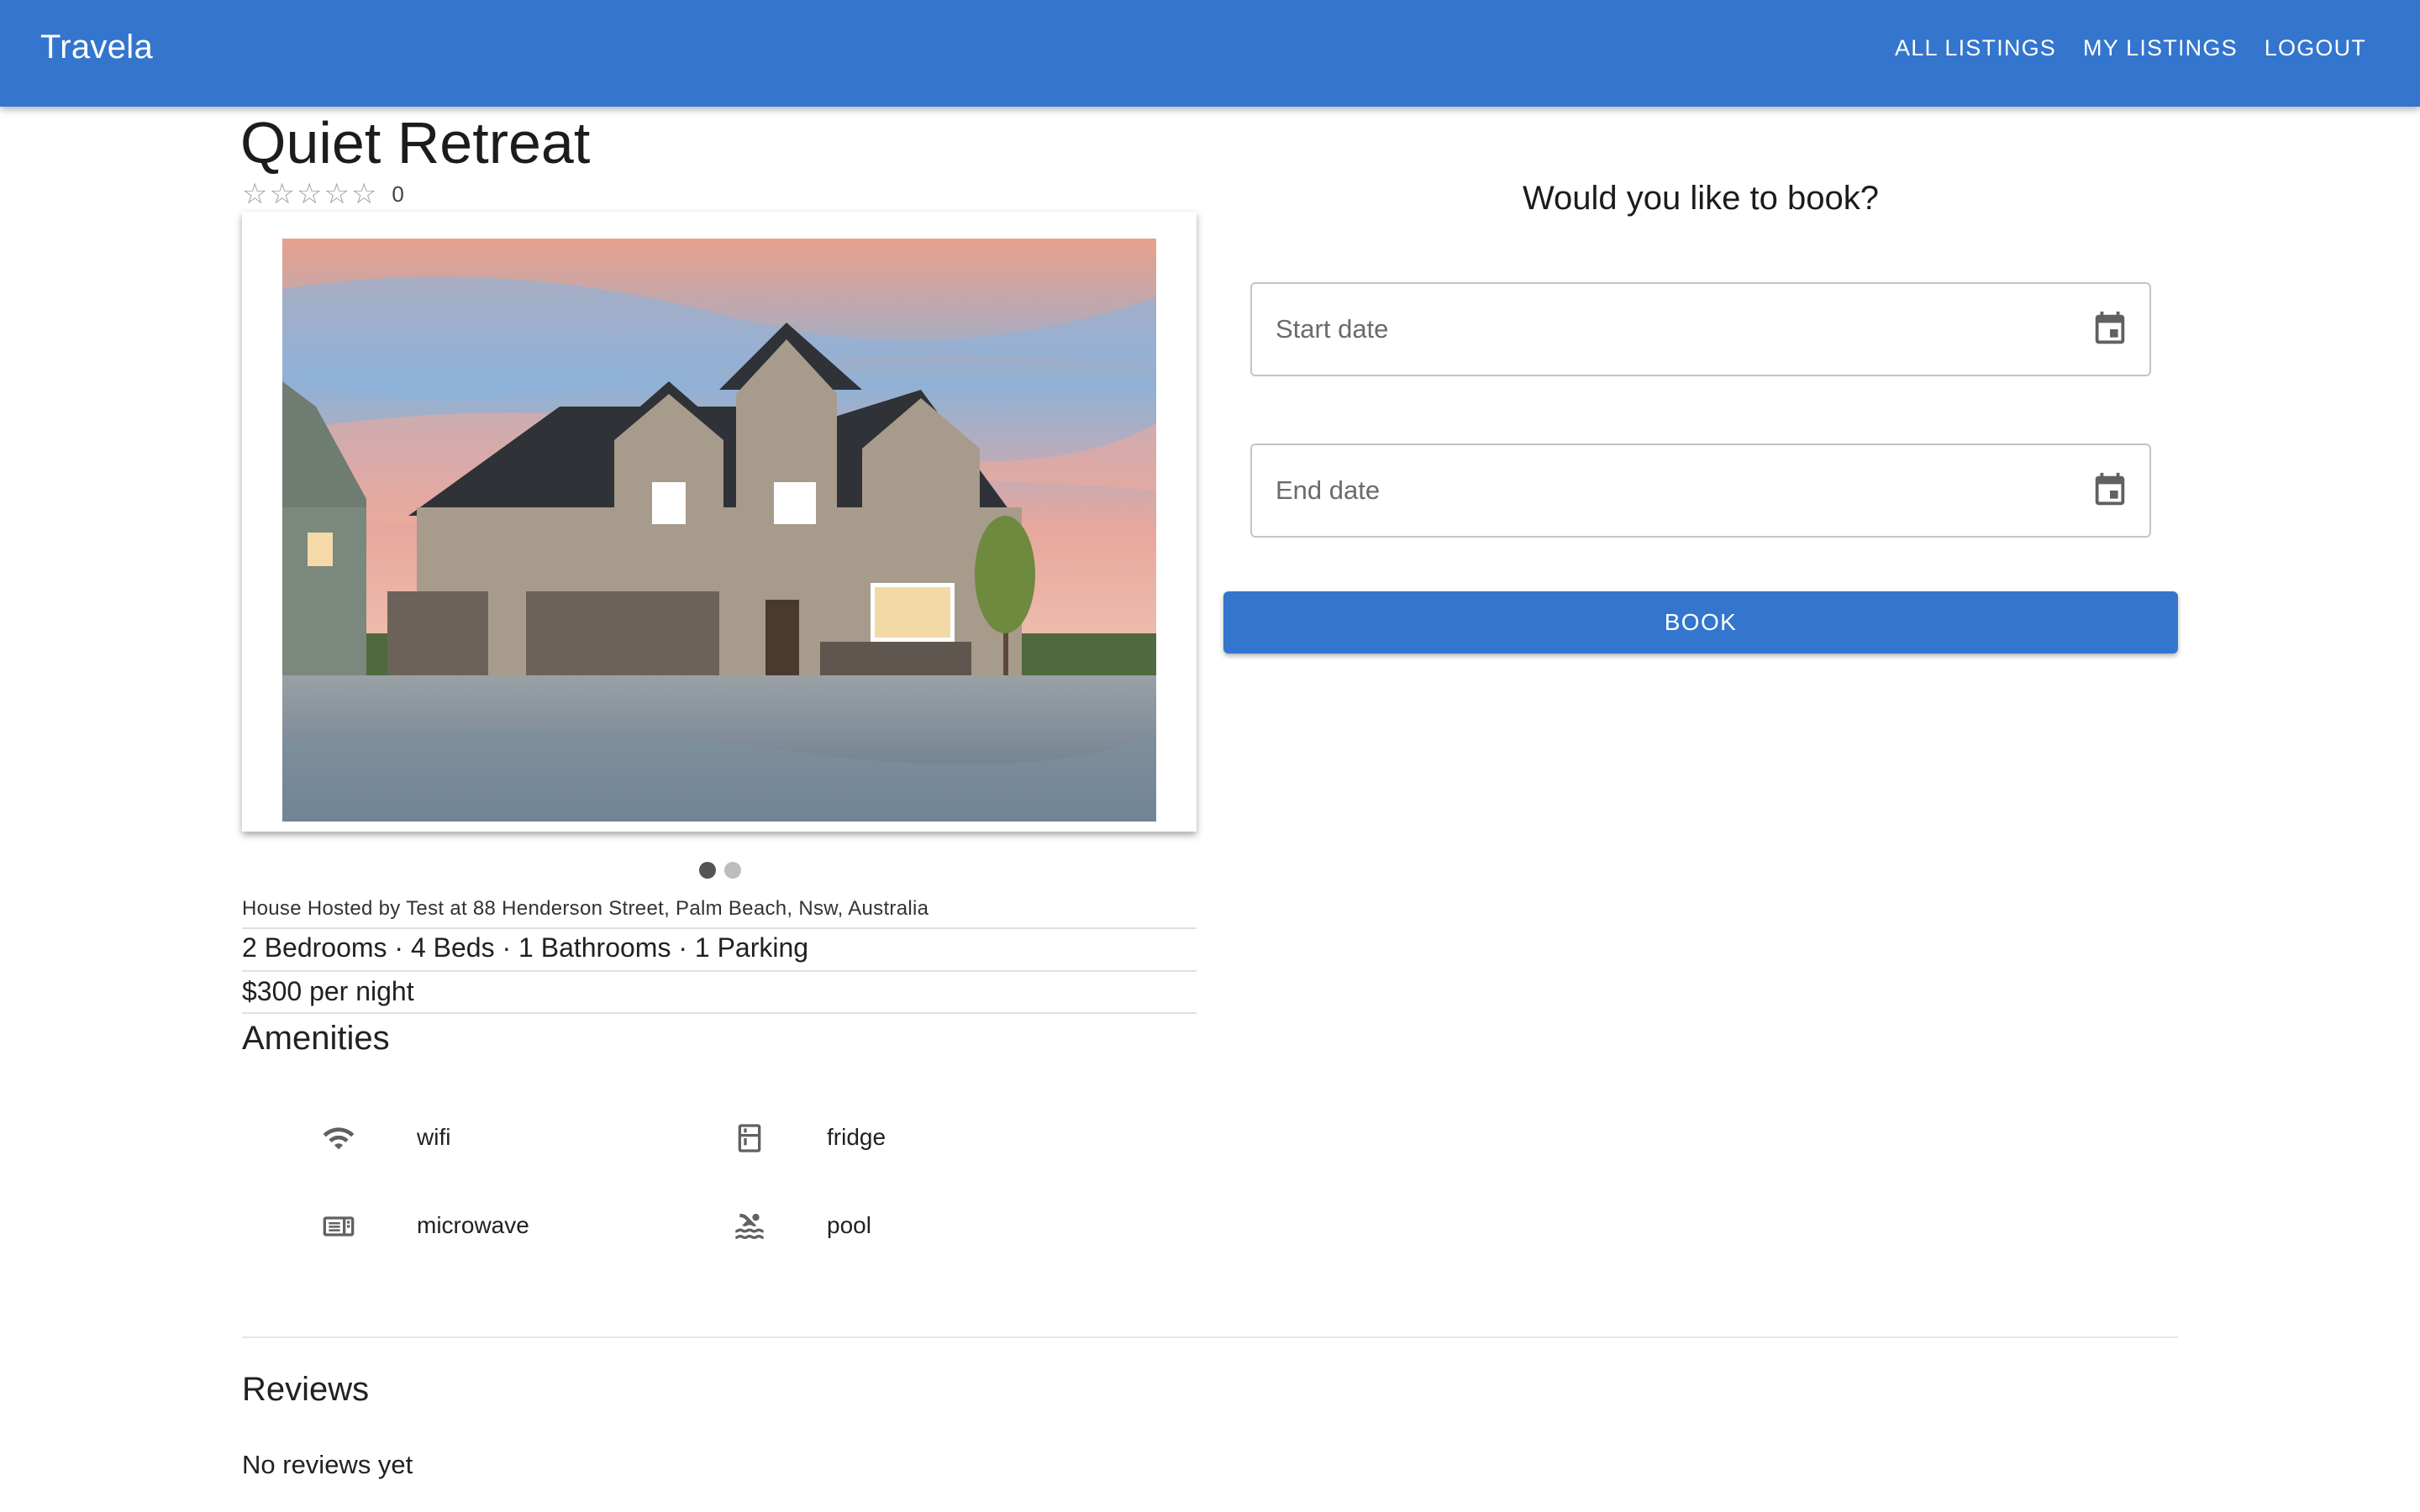 This screenshot has height=1512, width=2420. Describe the element at coordinates (1976, 48) in the screenshot. I see `nav-all-listings: ALL LISTINGS` at that location.